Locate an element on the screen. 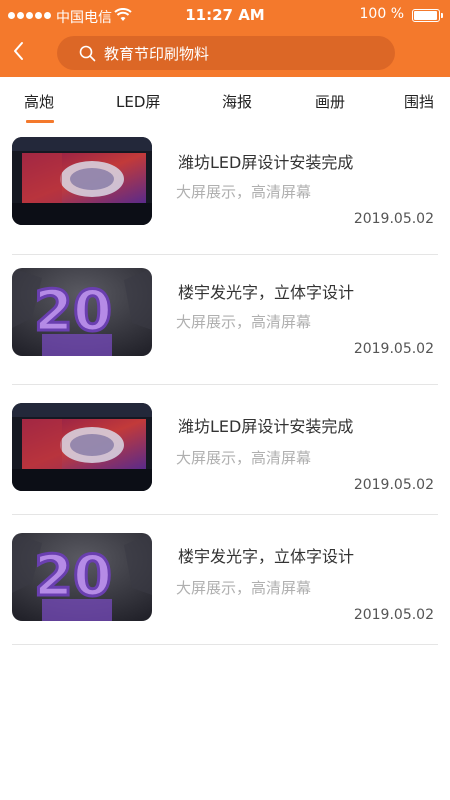 Image resolution: width=450 pixels, height=800 pixels. tab-hoarding: 围挡 is located at coordinates (419, 101).